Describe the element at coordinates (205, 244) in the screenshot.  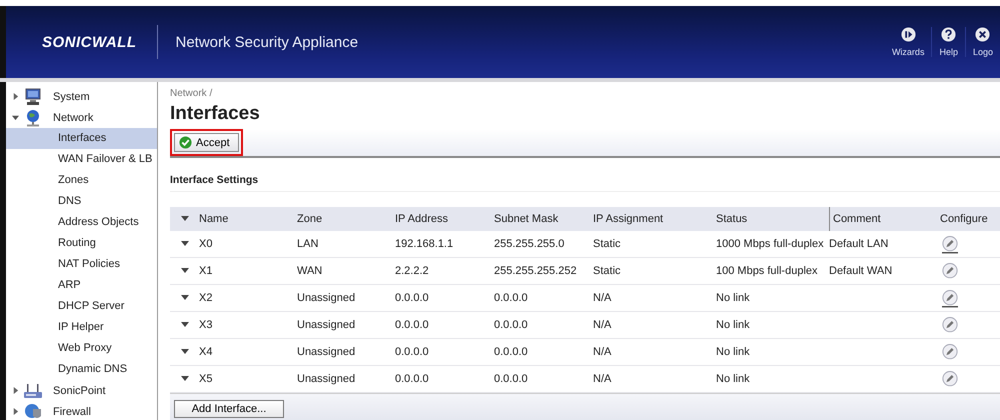
I see `table-cell: X0` at that location.